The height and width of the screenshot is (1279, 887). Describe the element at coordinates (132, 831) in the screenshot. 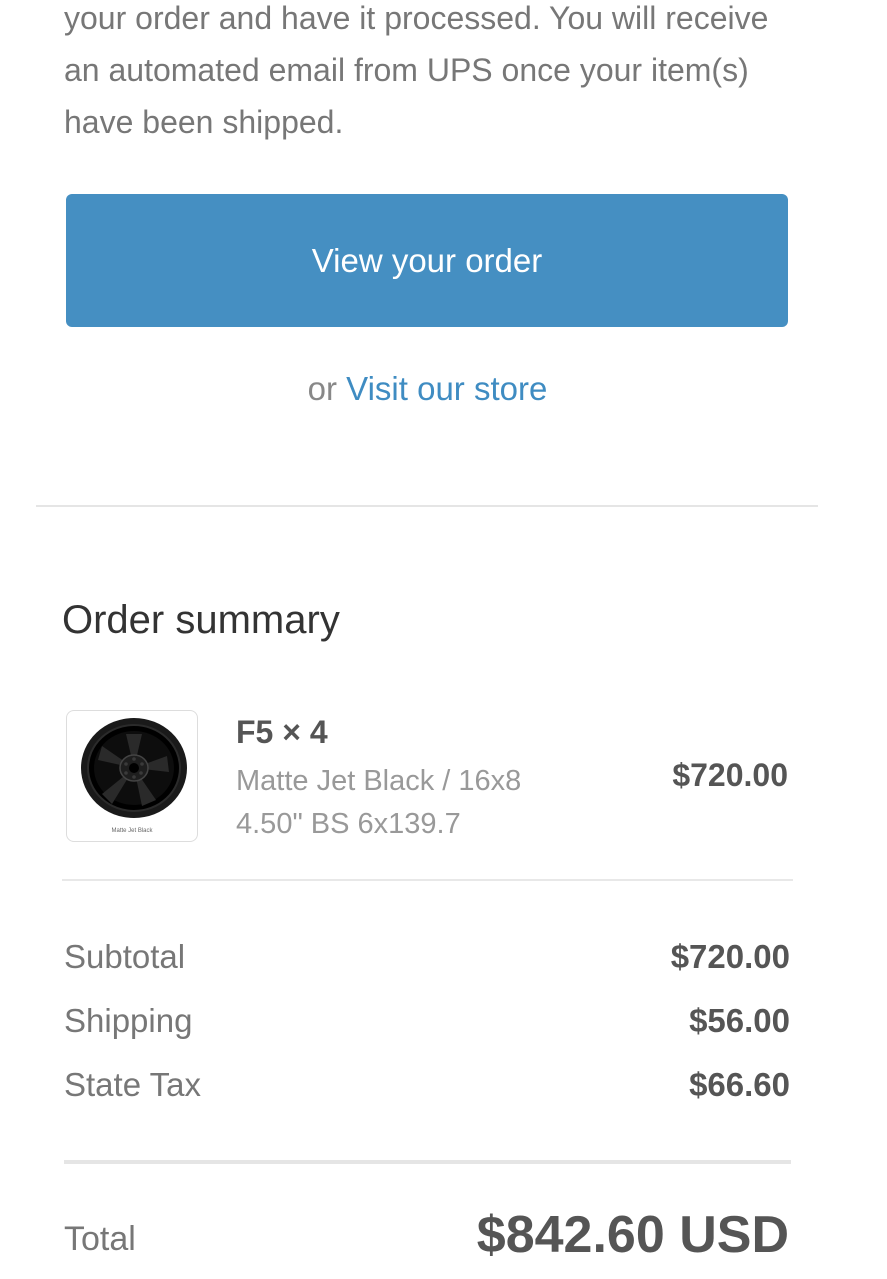

I see `thumbnail-caption: Matte Jet Black` at that location.